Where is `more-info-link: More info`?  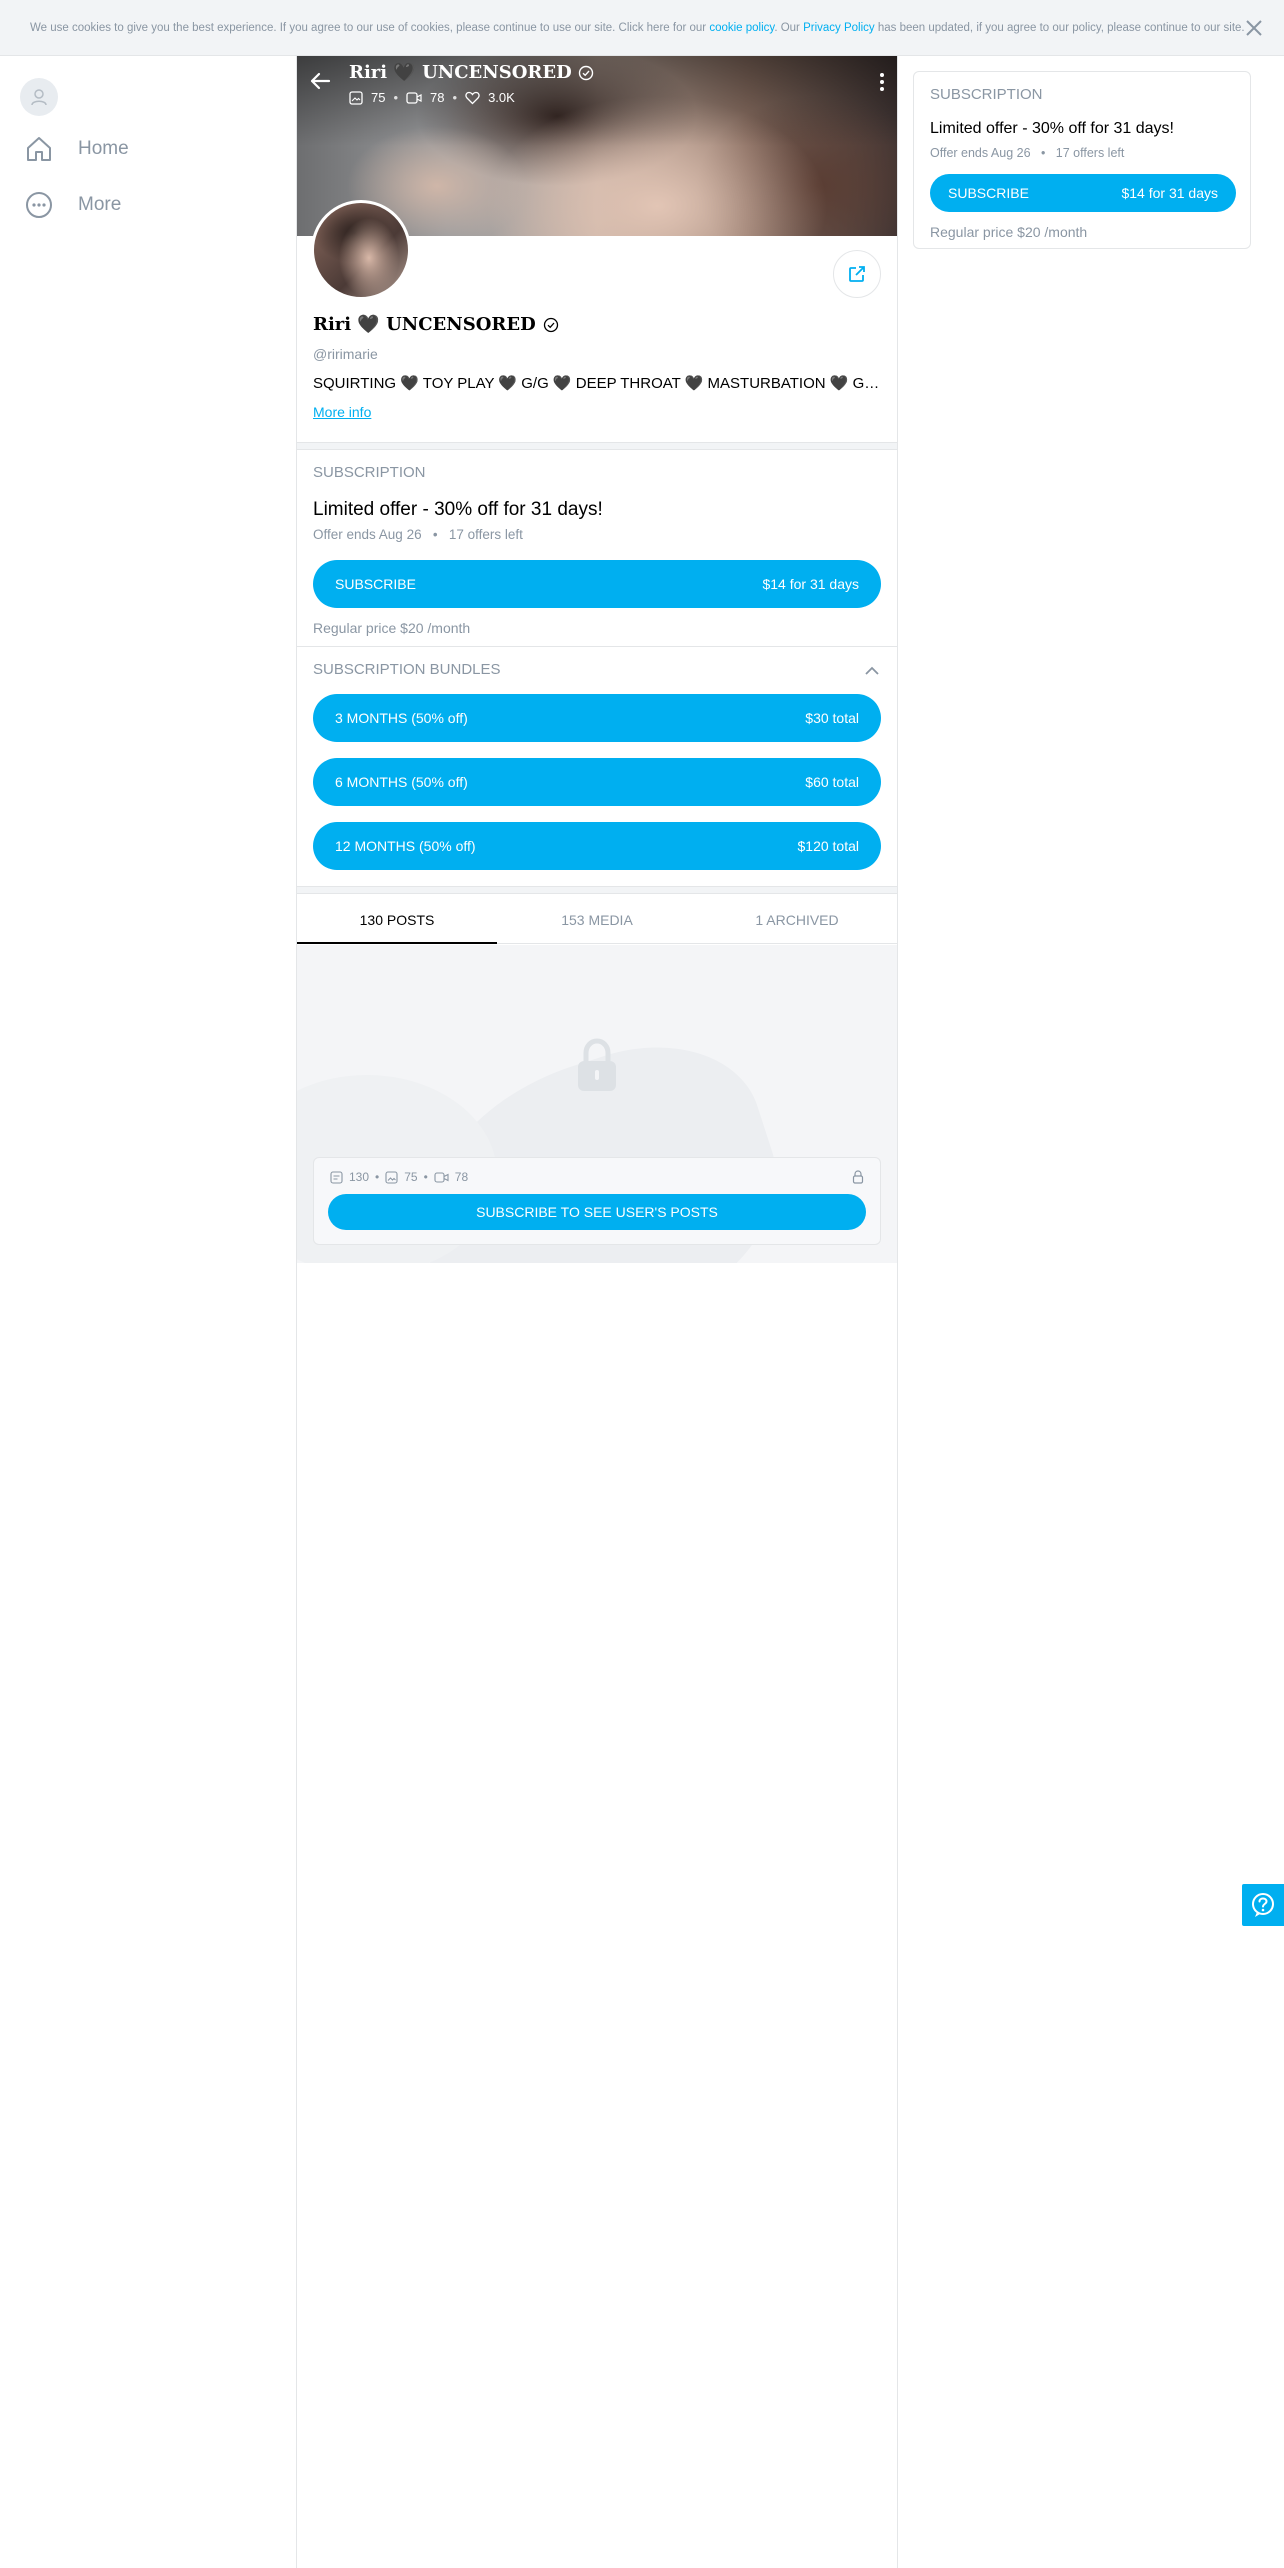
more-info-link: More info is located at coordinates (342, 412).